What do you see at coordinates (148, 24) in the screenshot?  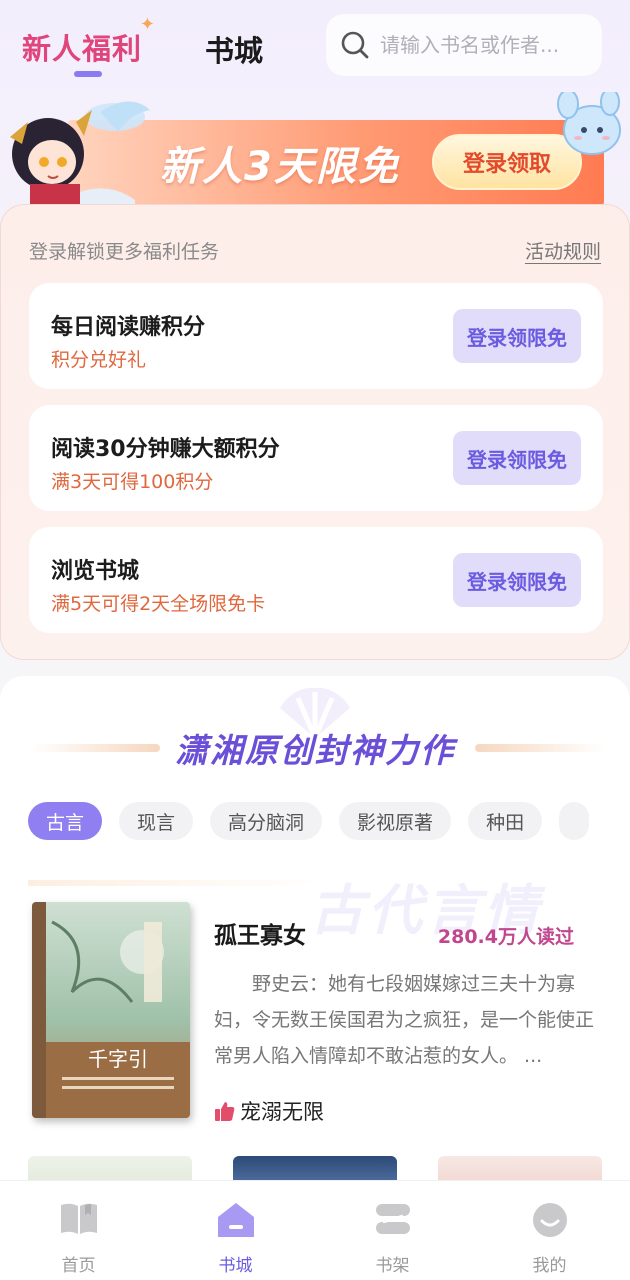 I see `sparkle-icon: ✦` at bounding box center [148, 24].